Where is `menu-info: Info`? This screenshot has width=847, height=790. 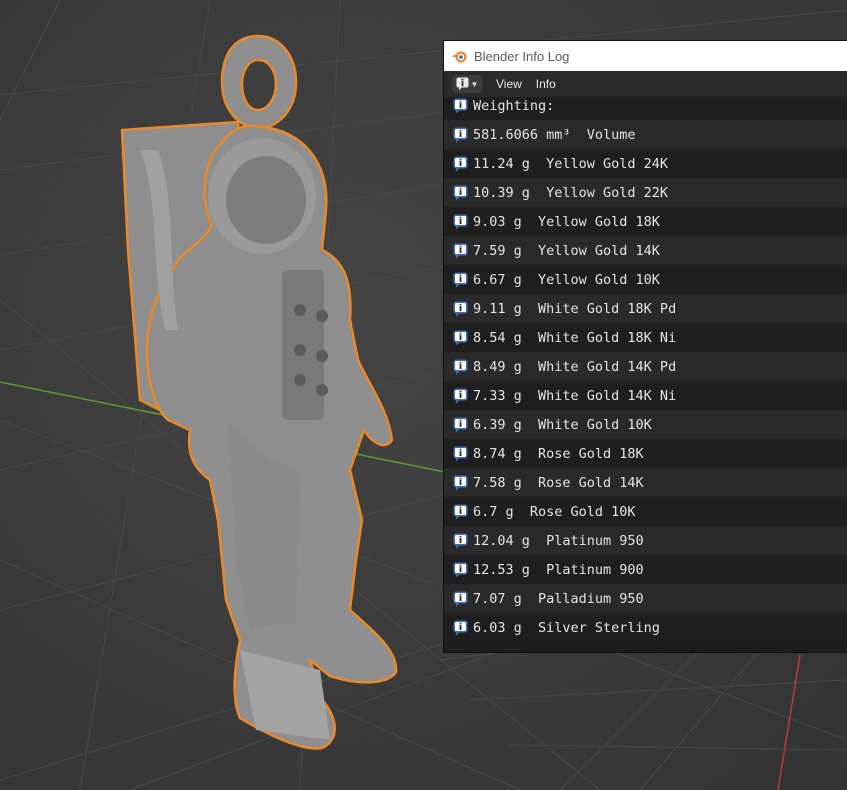 menu-info: Info is located at coordinates (546, 84).